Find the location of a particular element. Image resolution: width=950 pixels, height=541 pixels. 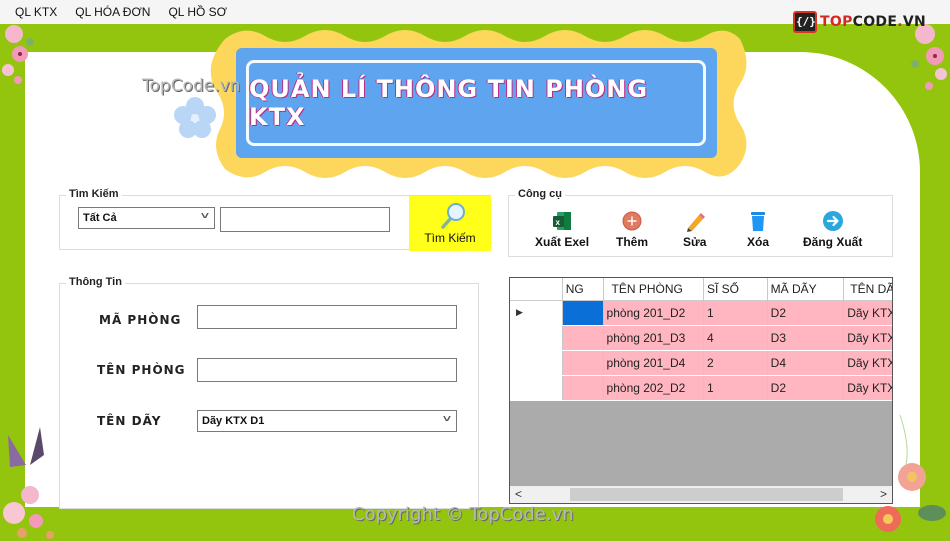

svg-text: x is located at coordinates (558, 222).